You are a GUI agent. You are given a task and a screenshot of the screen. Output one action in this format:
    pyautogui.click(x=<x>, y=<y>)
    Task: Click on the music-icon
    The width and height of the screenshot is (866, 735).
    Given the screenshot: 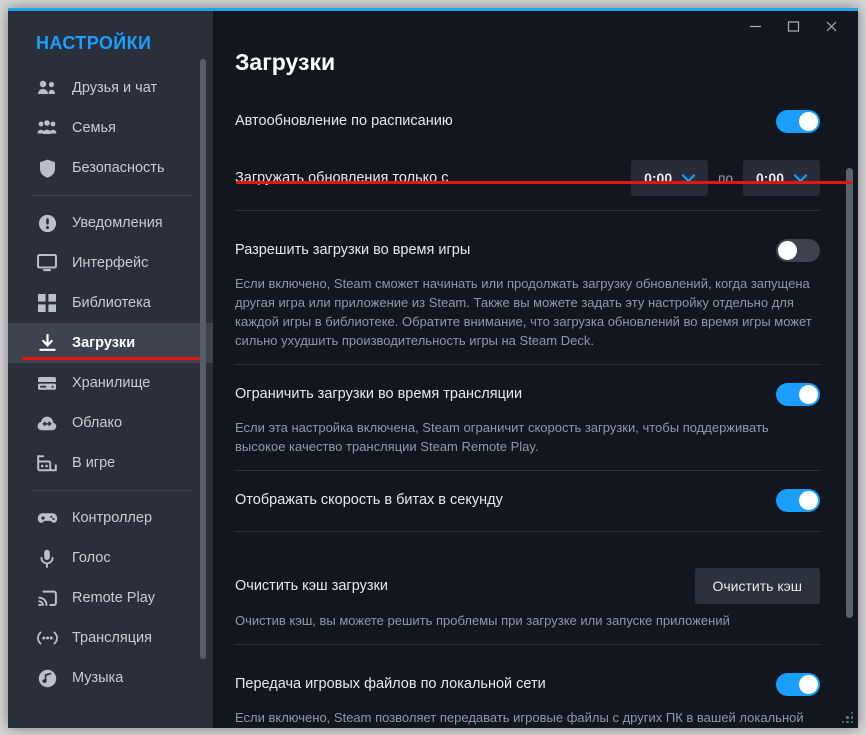 What is the action you would take?
    pyautogui.click(x=47, y=678)
    